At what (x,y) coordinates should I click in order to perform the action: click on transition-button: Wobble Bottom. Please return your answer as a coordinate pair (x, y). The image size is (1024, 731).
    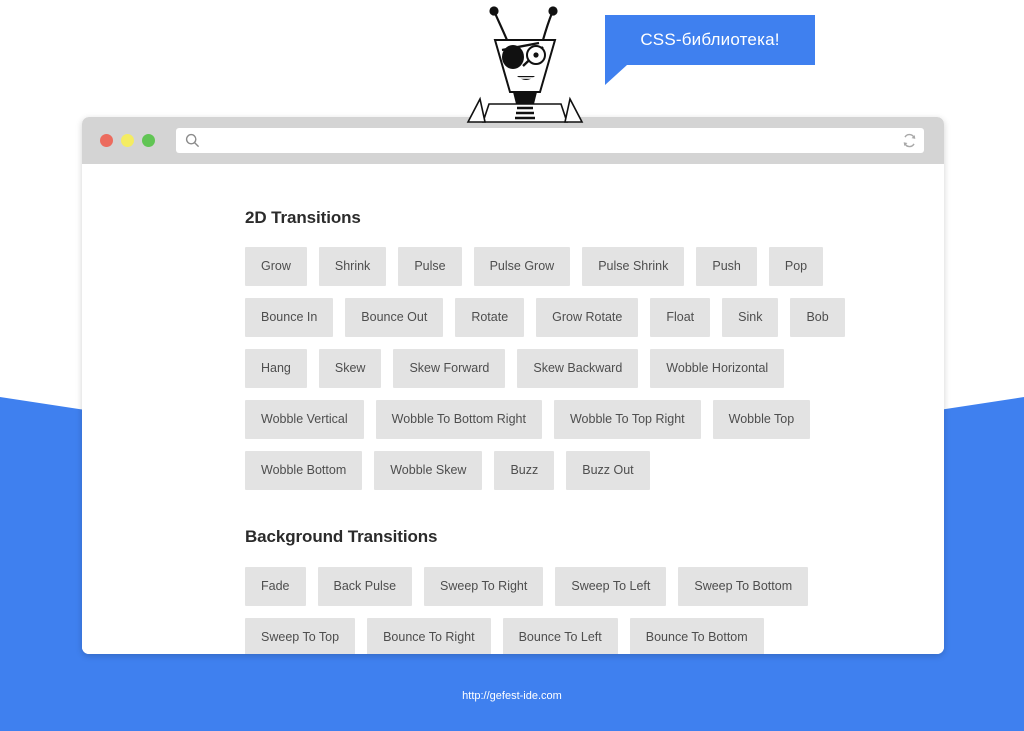
    Looking at the image, I should click on (304, 470).